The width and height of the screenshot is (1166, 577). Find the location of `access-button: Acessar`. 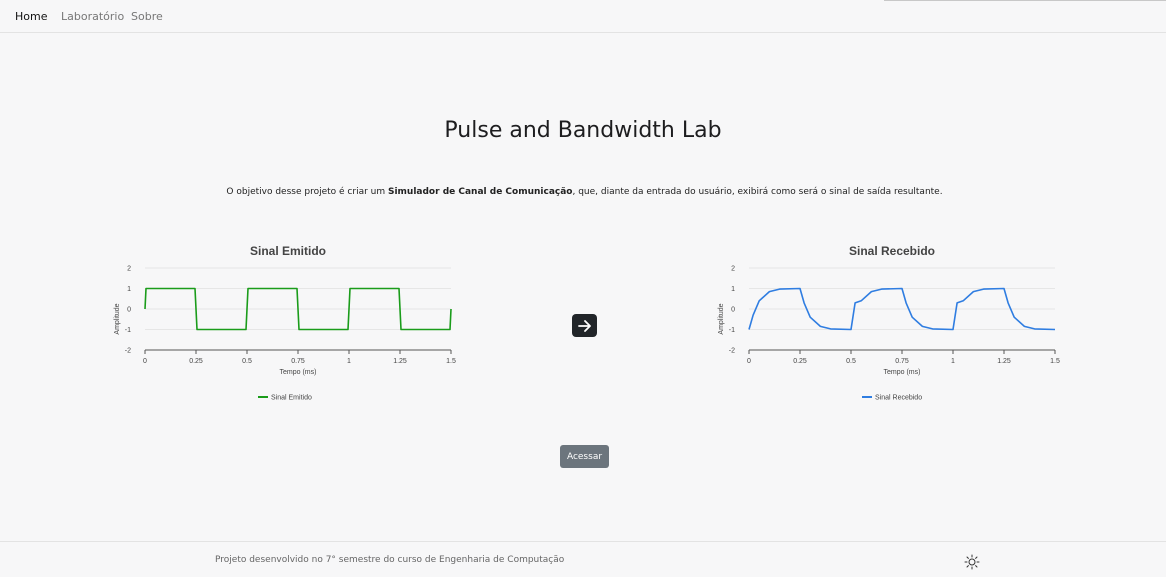

access-button: Acessar is located at coordinates (584, 456).